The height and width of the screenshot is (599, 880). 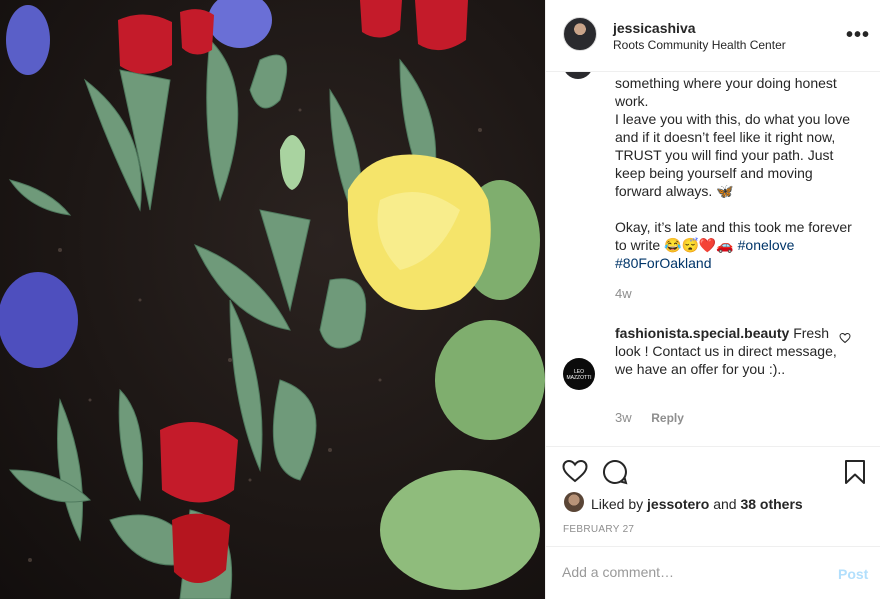 I want to click on likes-connector: and, so click(x=725, y=504).